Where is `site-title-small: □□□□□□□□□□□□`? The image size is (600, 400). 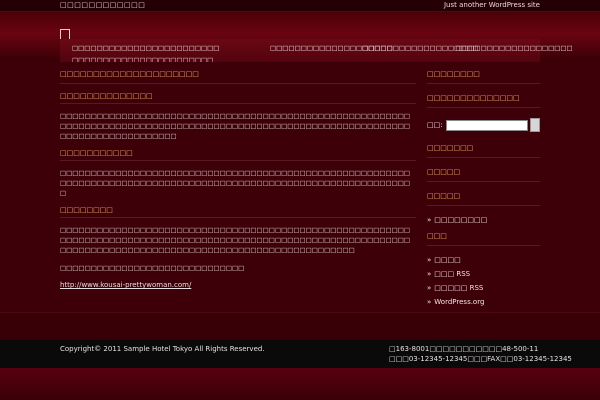 site-title-small: □□□□□□□□□□□□ is located at coordinates (102, 5).